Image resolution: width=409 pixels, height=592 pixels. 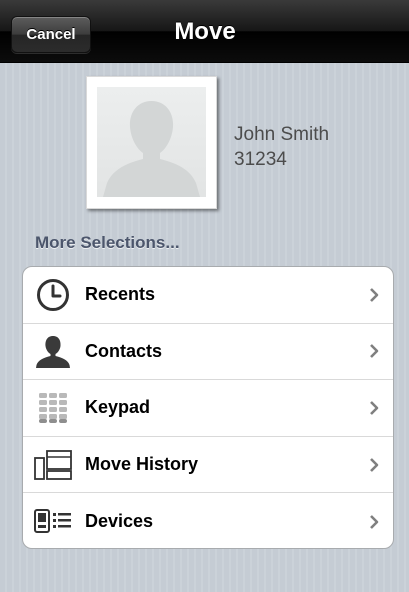 I want to click on move-history-icon, so click(x=53, y=465).